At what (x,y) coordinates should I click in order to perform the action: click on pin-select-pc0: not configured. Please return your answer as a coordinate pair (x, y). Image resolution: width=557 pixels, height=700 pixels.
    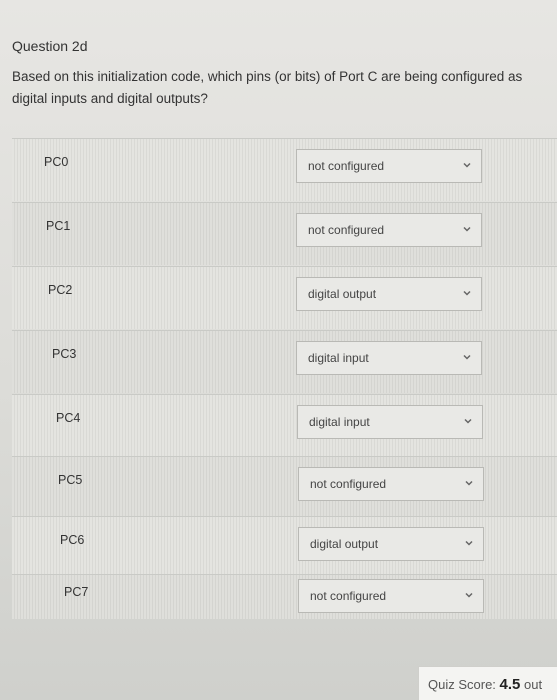
    Looking at the image, I should click on (389, 166).